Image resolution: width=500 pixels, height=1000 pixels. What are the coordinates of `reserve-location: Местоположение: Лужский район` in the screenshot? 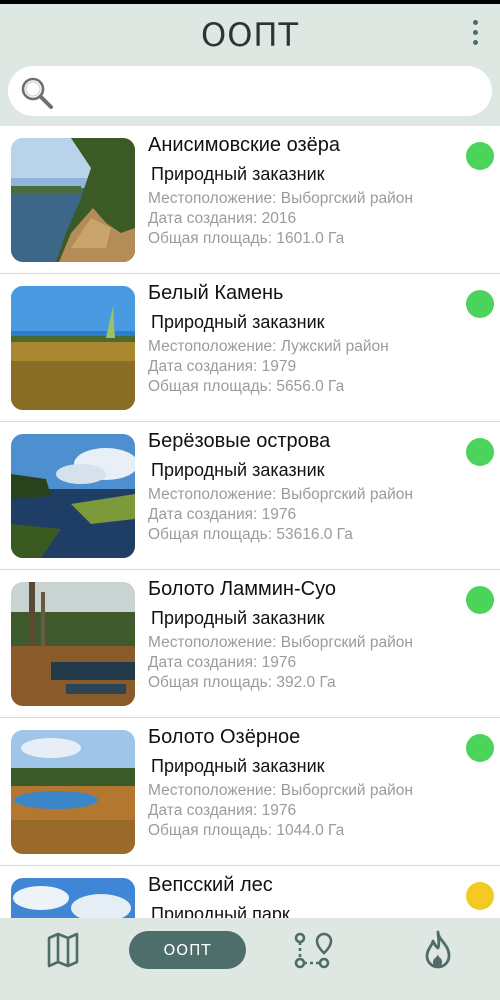 It's located at (268, 346).